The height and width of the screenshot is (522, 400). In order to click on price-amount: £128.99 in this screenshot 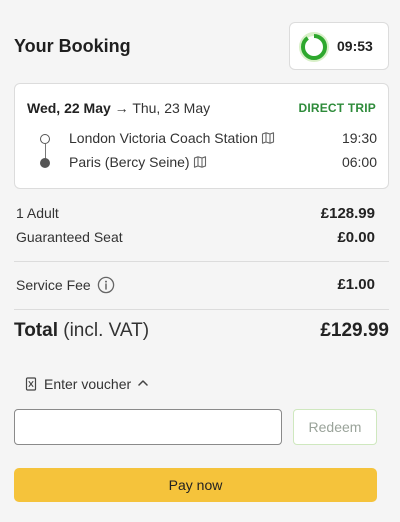, I will do `click(347, 213)`.